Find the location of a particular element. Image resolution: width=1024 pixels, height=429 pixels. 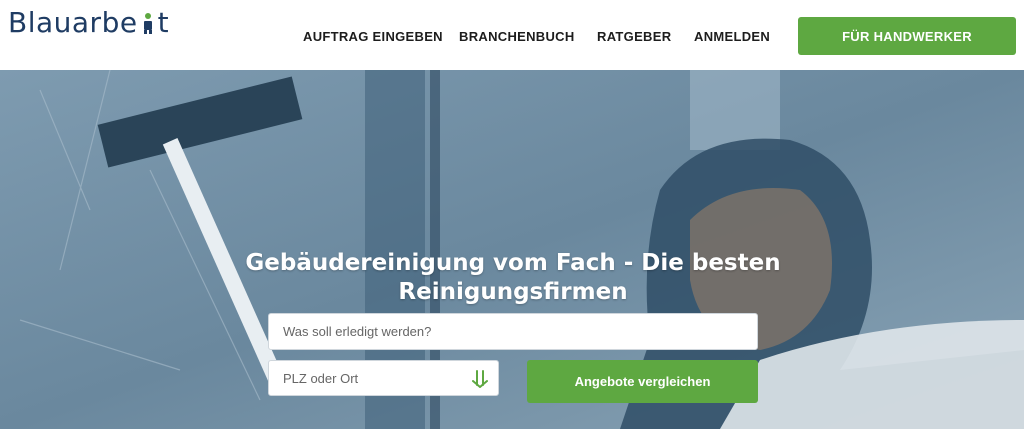

nav-ratgeber: RATGEBER is located at coordinates (634, 36).